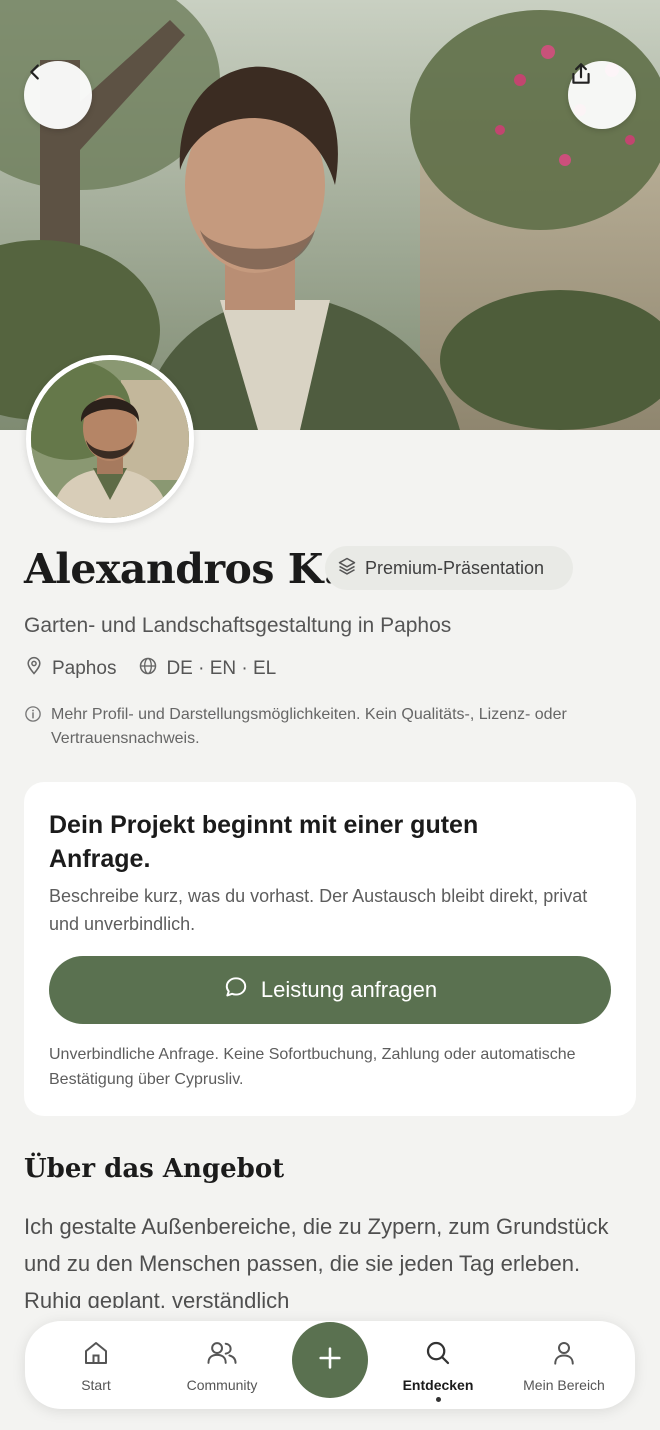  What do you see at coordinates (347, 568) in the screenshot?
I see `layers-icon` at bounding box center [347, 568].